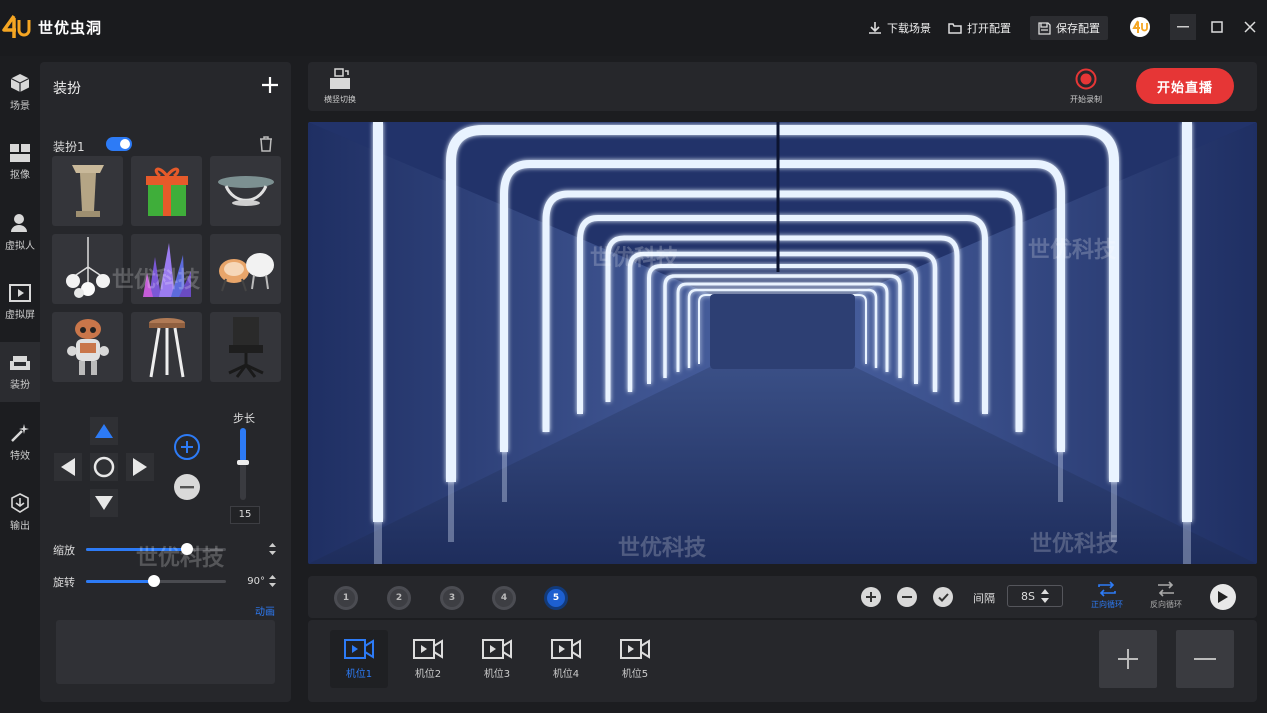 The image size is (1267, 713). What do you see at coordinates (64, 550) in the screenshot?
I see `scale-label: 缩放` at bounding box center [64, 550].